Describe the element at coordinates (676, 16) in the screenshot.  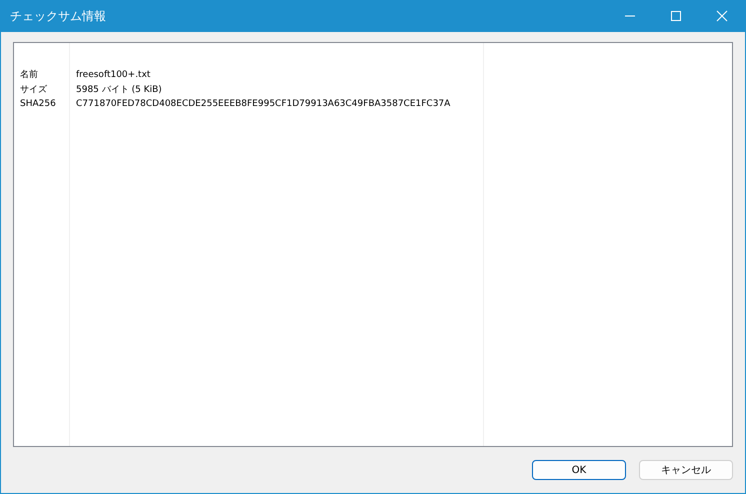
I see `maximize-icon` at that location.